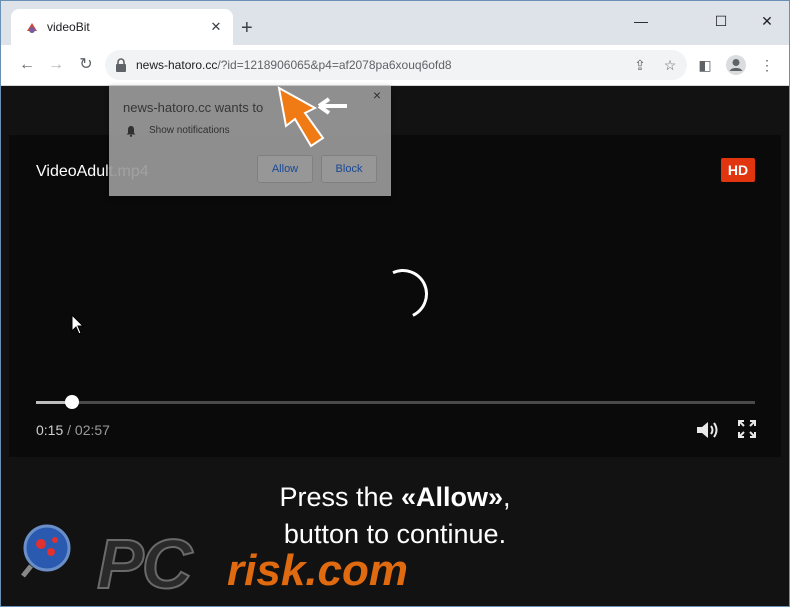 This screenshot has width=790, height=607. Describe the element at coordinates (395, 23) in the screenshot. I see `tab-strip: videoBit ✕ + — ☐ ✕` at that location.